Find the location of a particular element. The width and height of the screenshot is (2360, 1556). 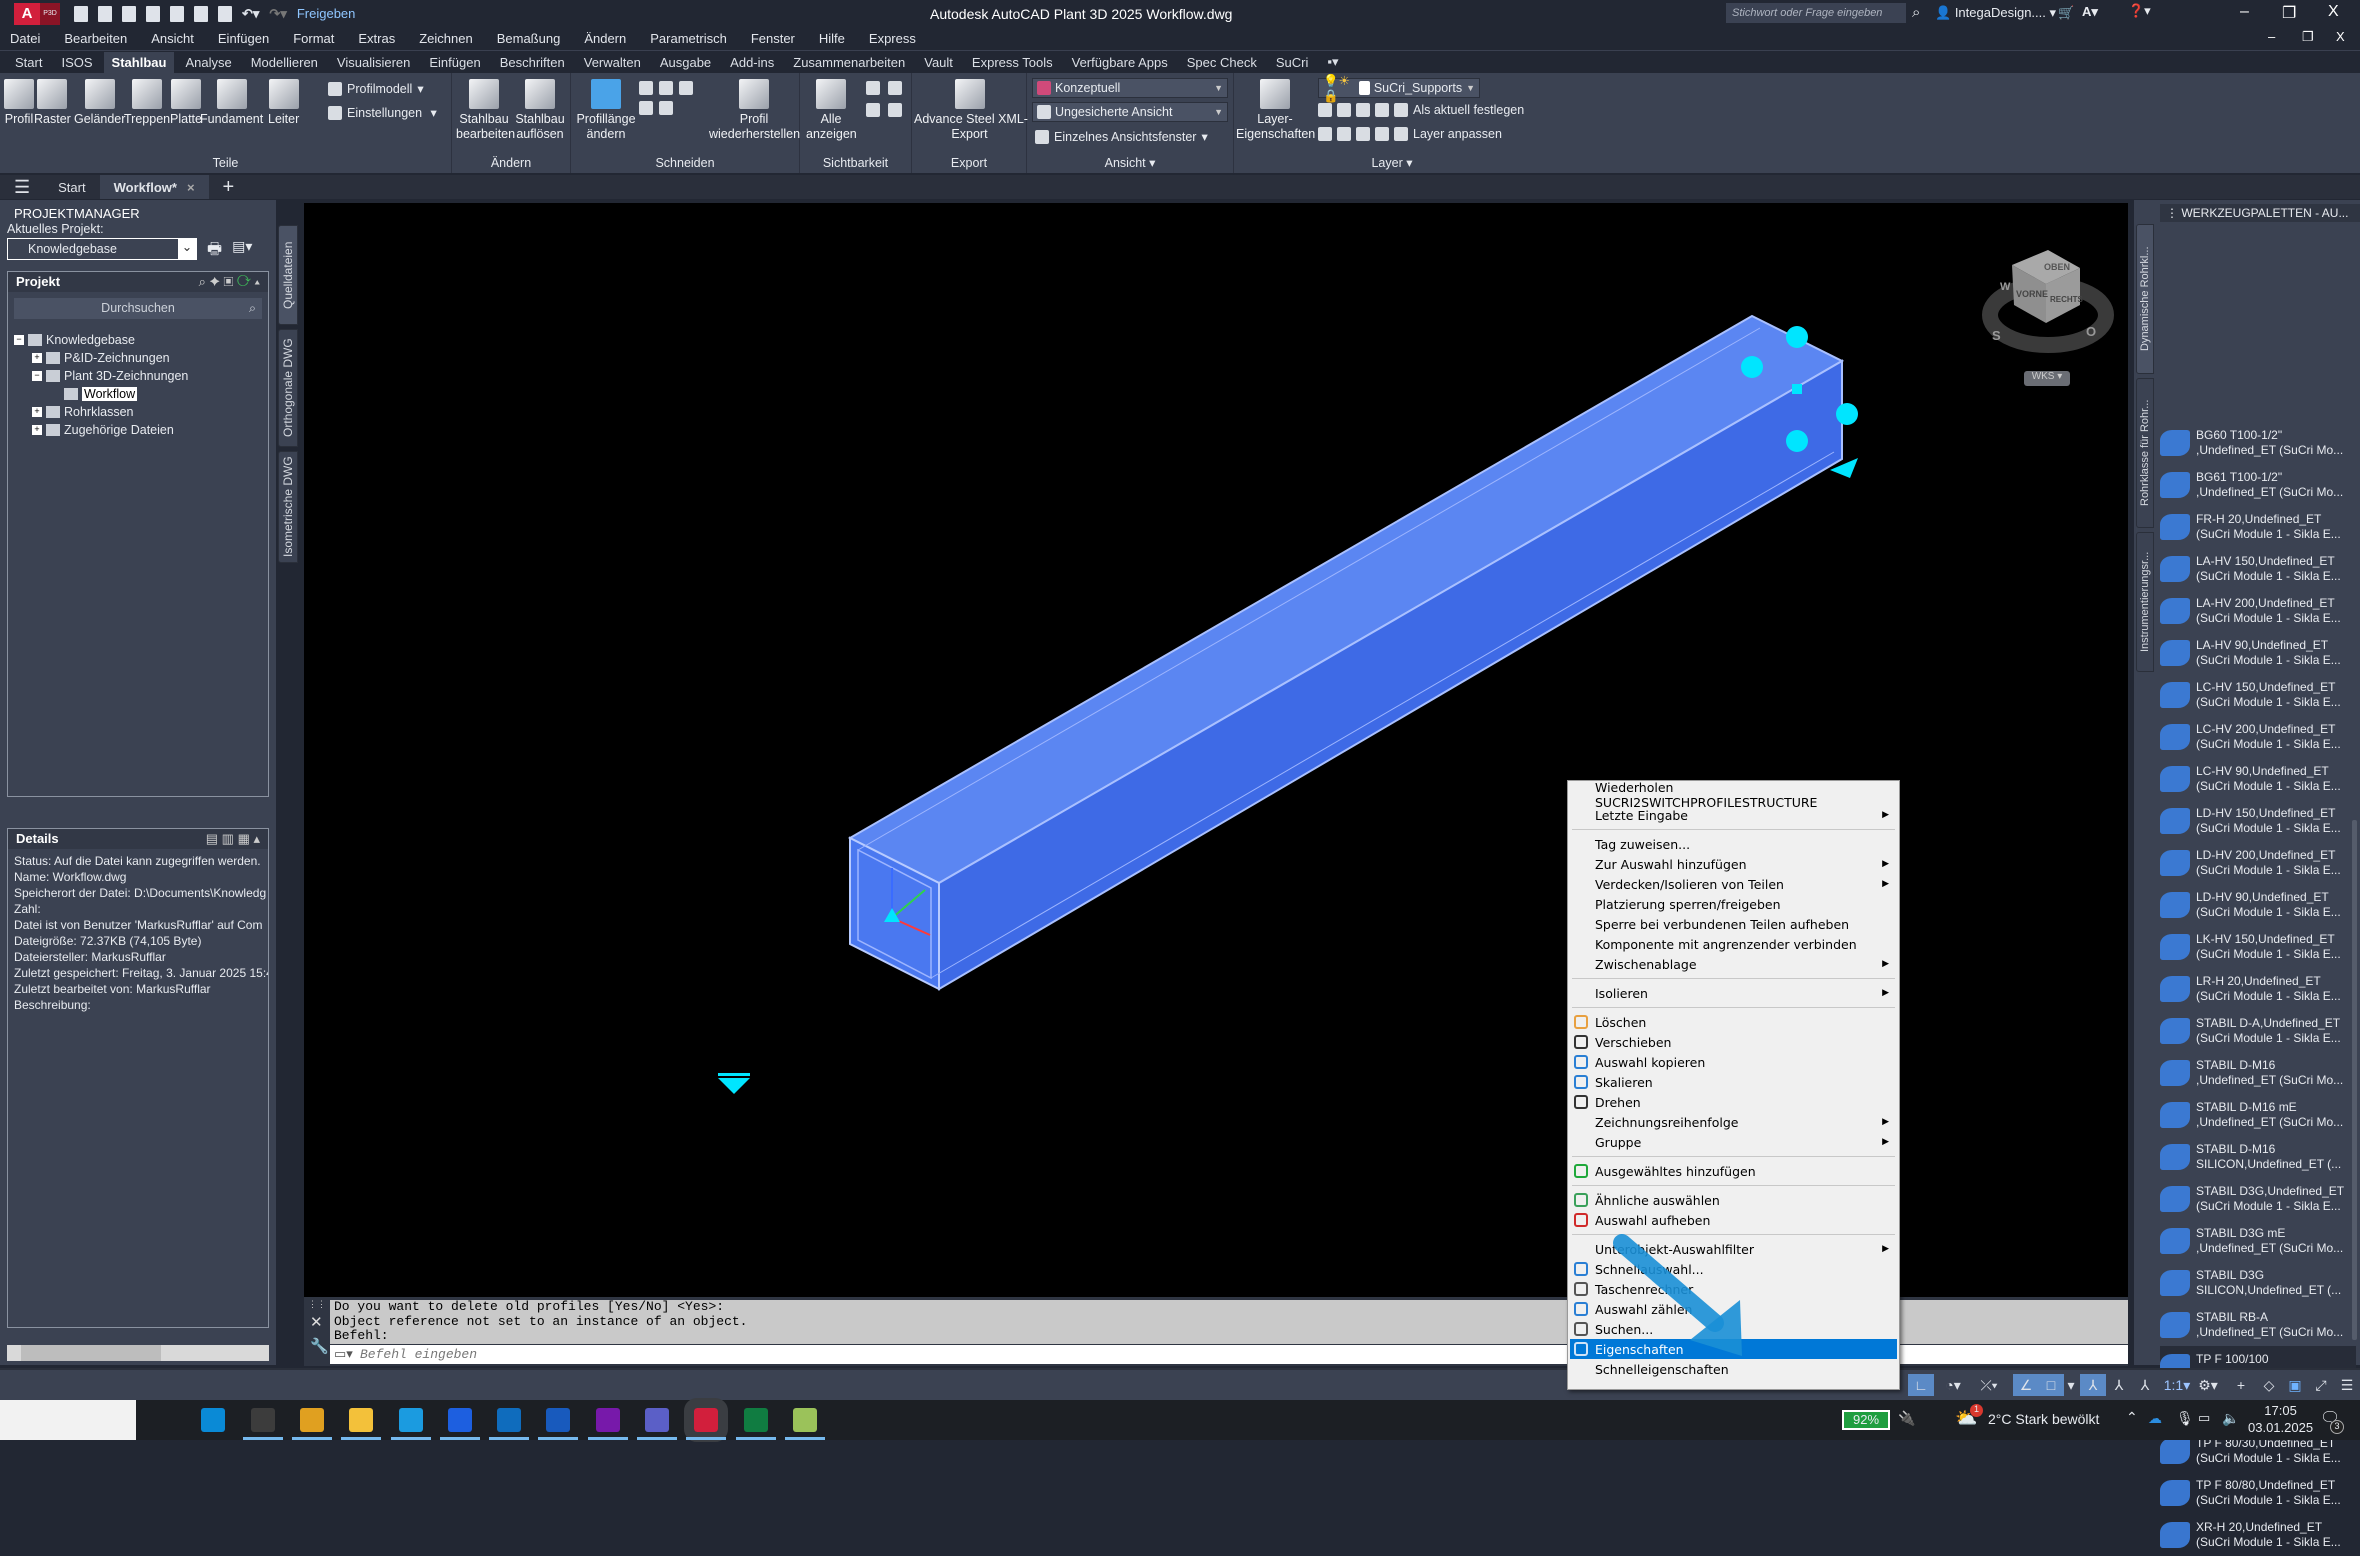

teile-button-2: Geländer is located at coordinates (99, 103).